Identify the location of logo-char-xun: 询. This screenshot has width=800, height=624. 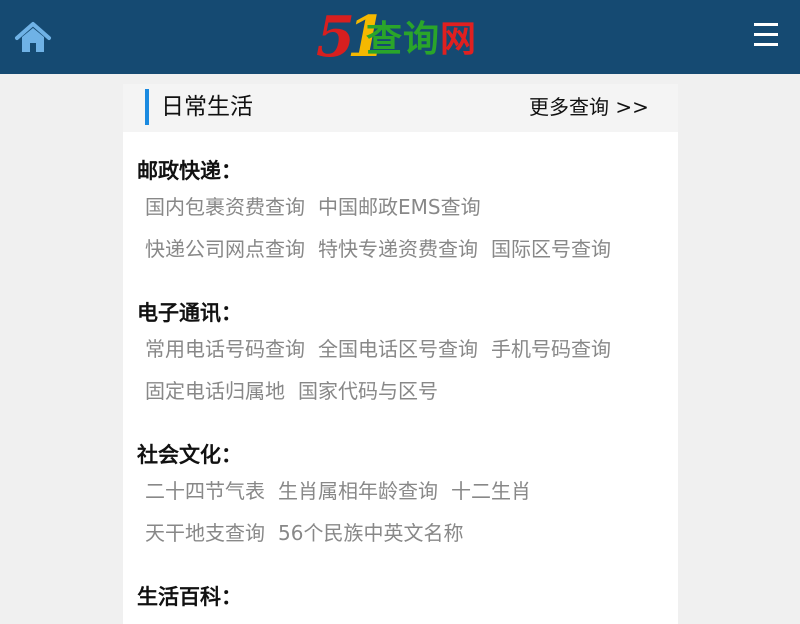
(422, 39).